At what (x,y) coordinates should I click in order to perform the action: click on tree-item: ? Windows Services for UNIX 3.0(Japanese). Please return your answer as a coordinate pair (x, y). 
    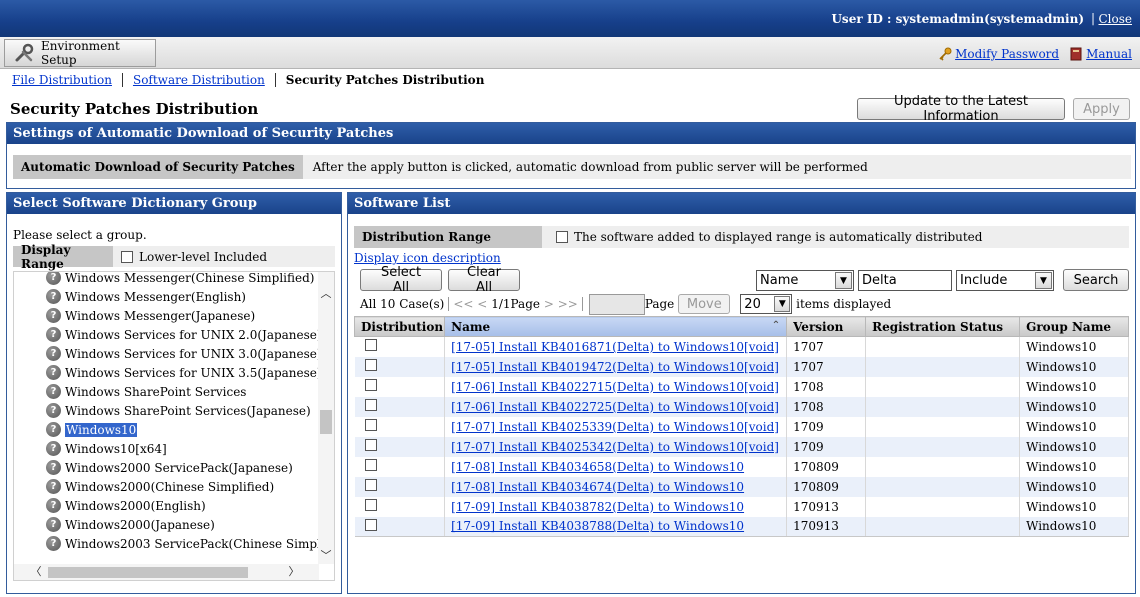
    Looking at the image, I should click on (184, 353).